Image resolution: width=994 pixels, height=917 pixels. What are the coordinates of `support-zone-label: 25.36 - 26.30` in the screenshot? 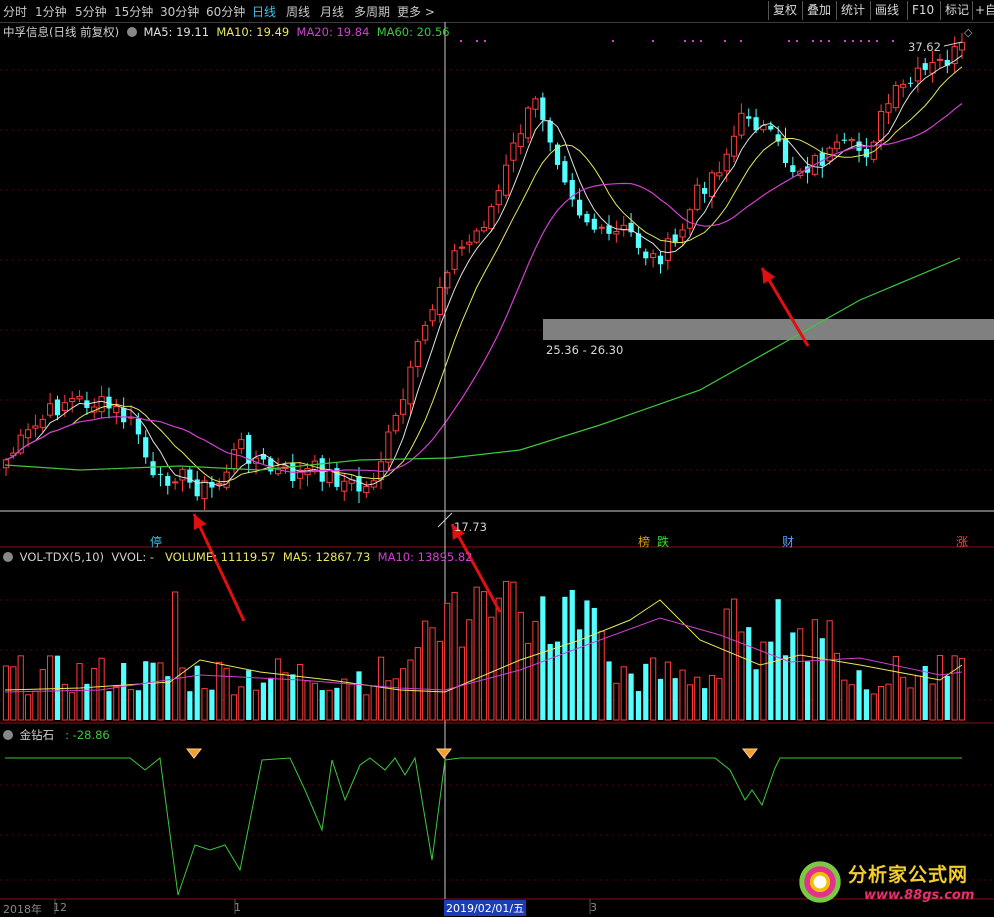 It's located at (585, 350).